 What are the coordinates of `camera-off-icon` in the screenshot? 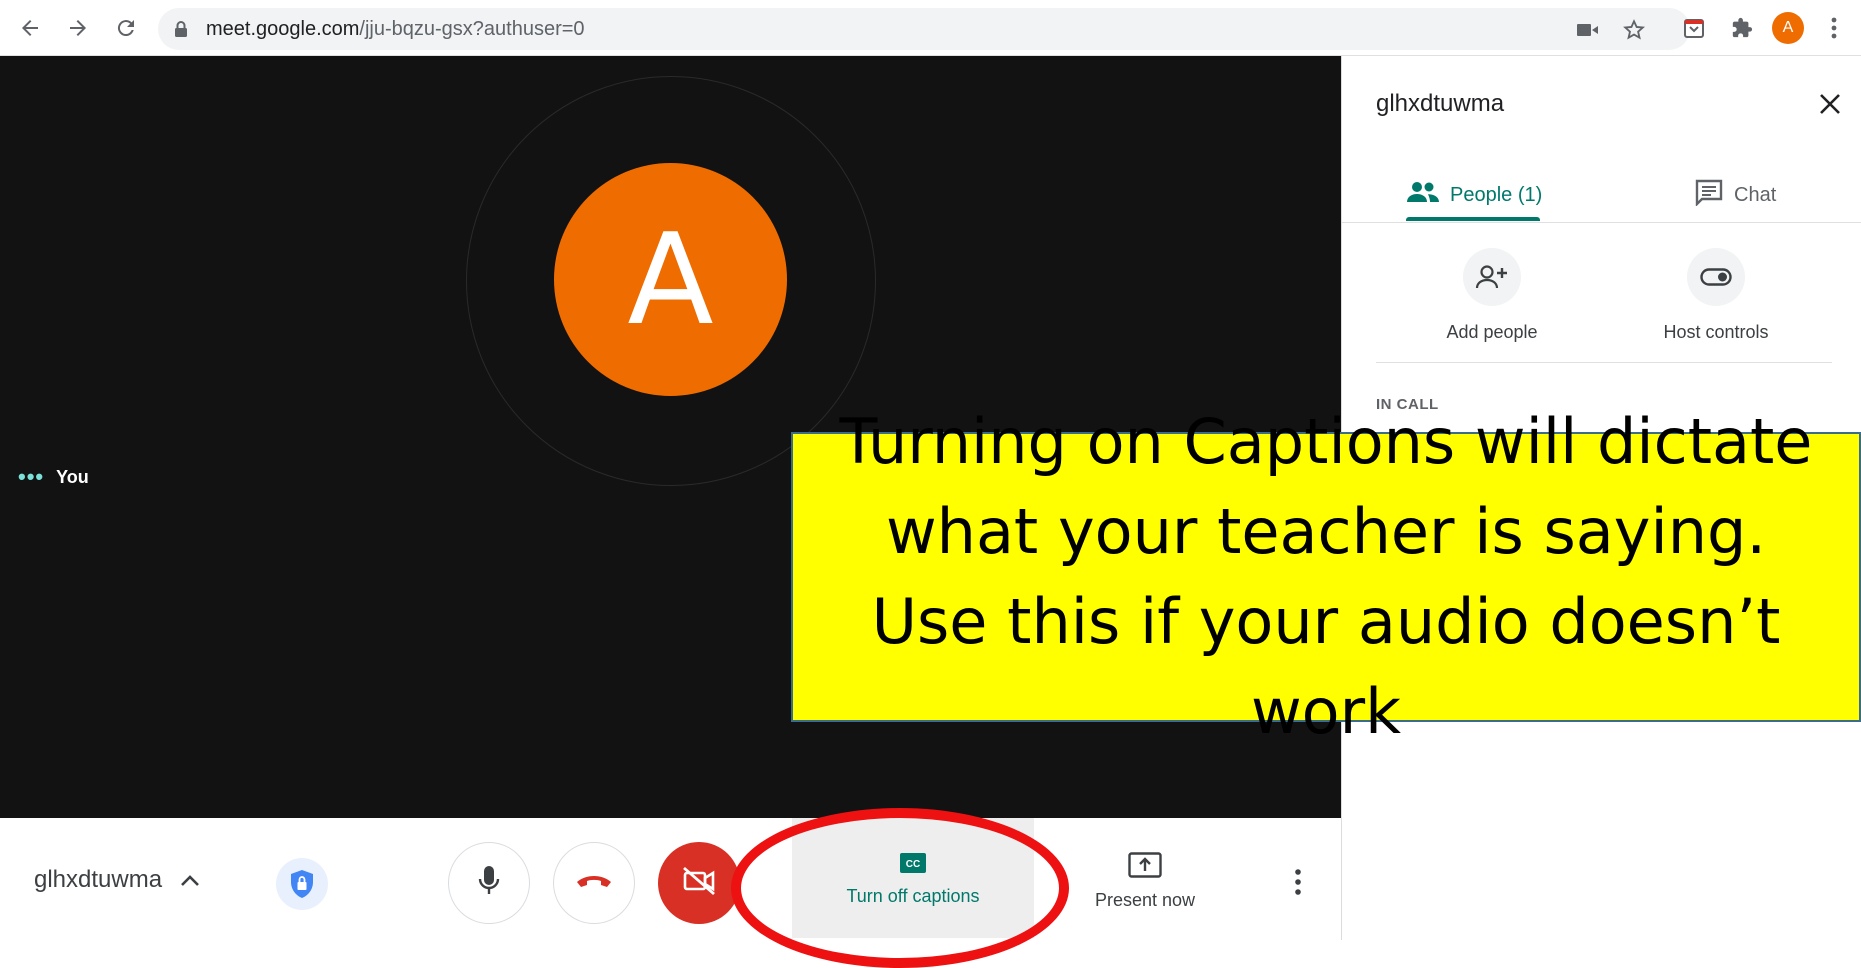 It's located at (699, 883).